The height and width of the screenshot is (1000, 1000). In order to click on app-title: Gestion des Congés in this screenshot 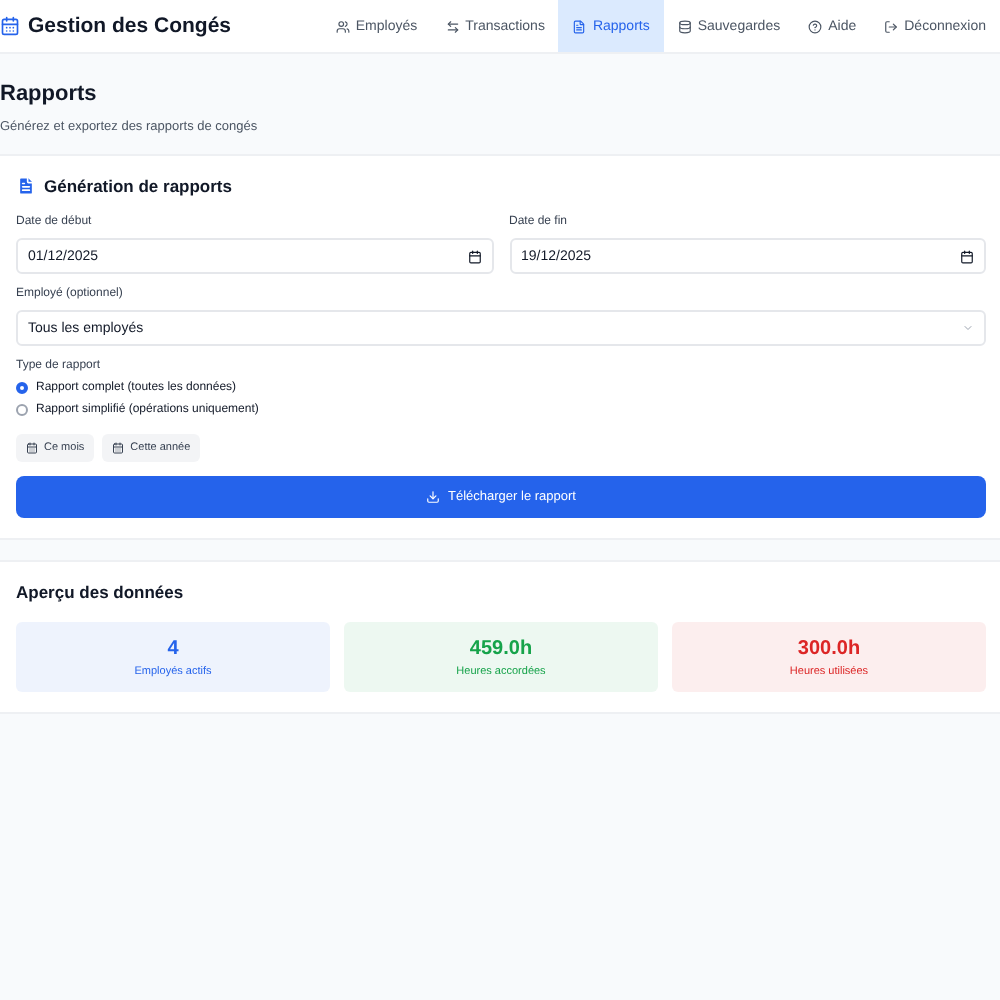, I will do `click(130, 26)`.